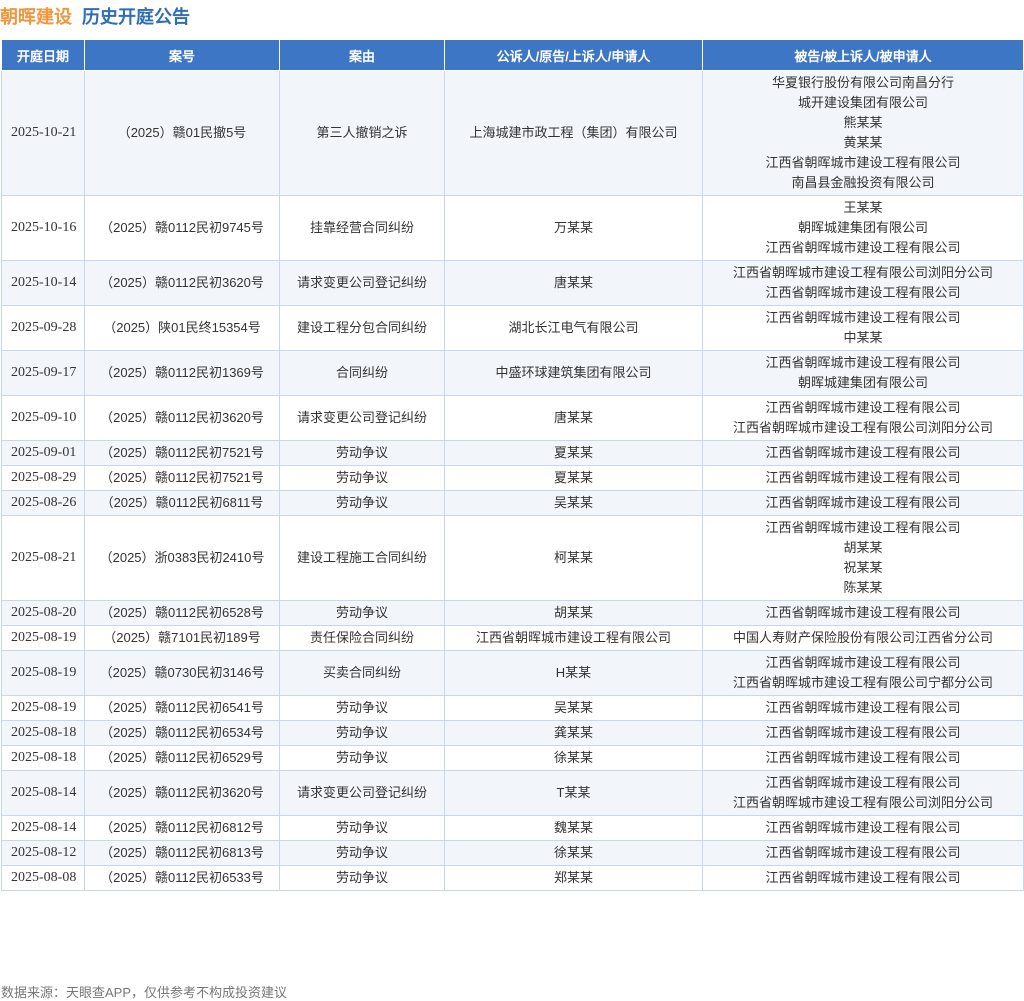 The width and height of the screenshot is (1024, 1001). I want to click on case-number-cell: （2025）赣7101民初189号, so click(182, 638).